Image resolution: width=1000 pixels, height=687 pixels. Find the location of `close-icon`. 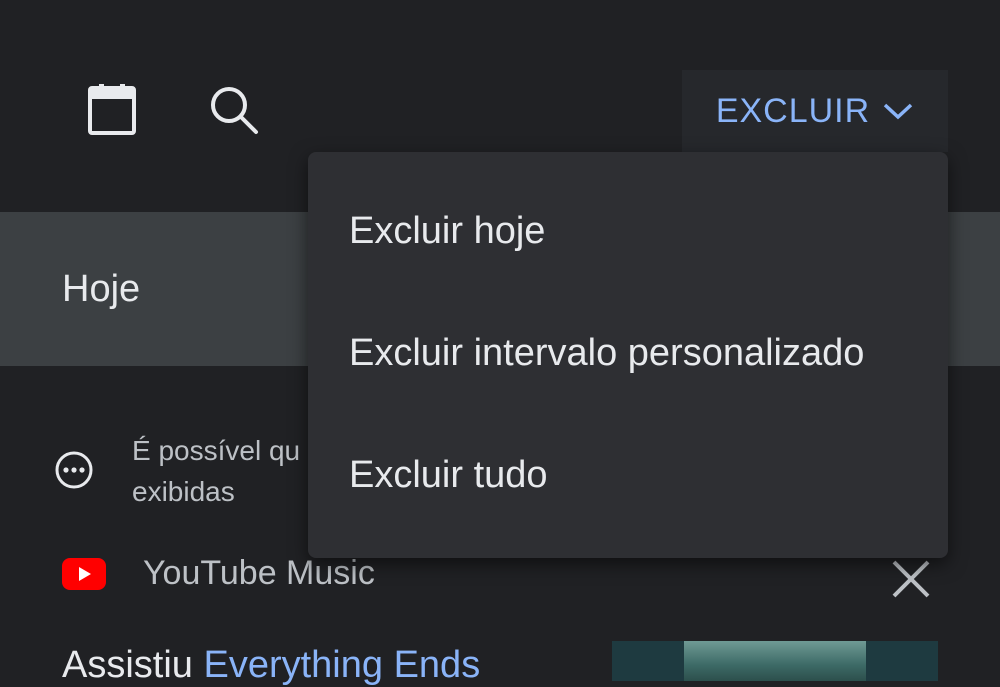

close-icon is located at coordinates (911, 579).